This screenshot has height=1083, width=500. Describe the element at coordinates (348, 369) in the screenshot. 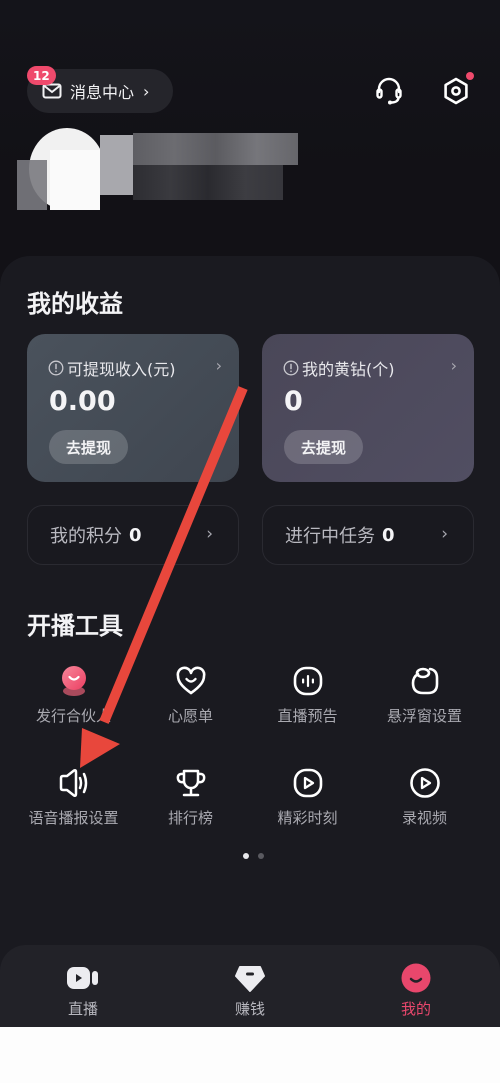

I see `card-label: 我的黄钻(个)` at that location.